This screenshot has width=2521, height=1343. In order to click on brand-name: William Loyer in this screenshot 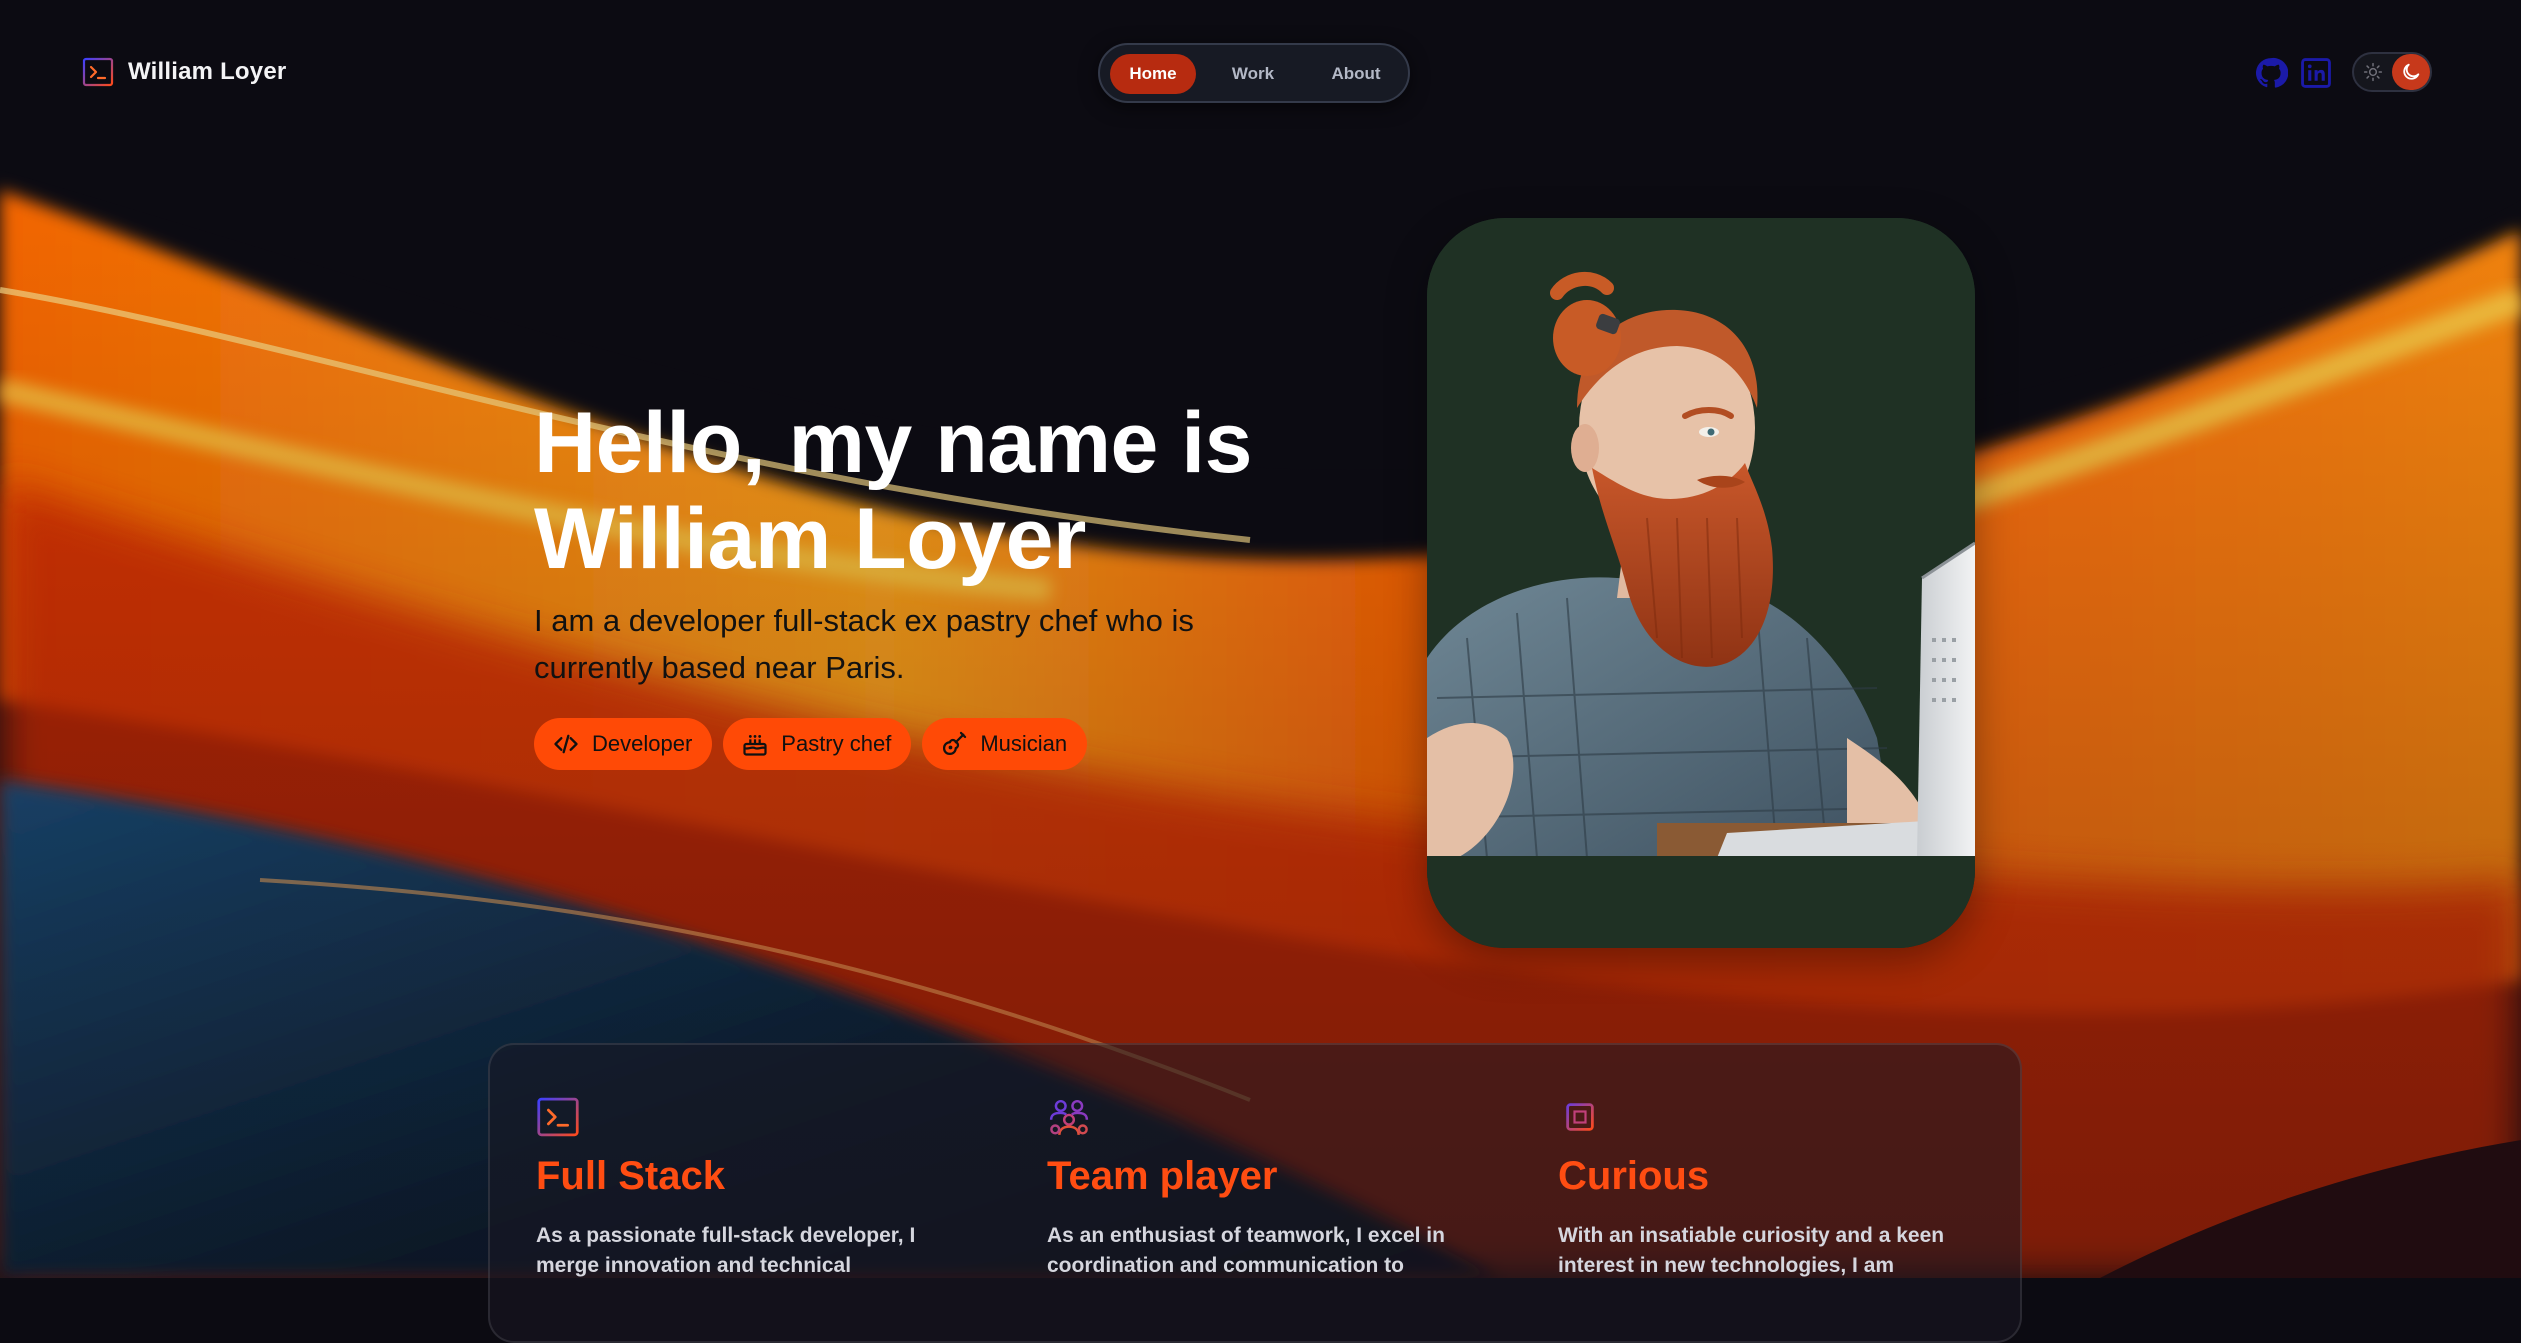, I will do `click(207, 71)`.